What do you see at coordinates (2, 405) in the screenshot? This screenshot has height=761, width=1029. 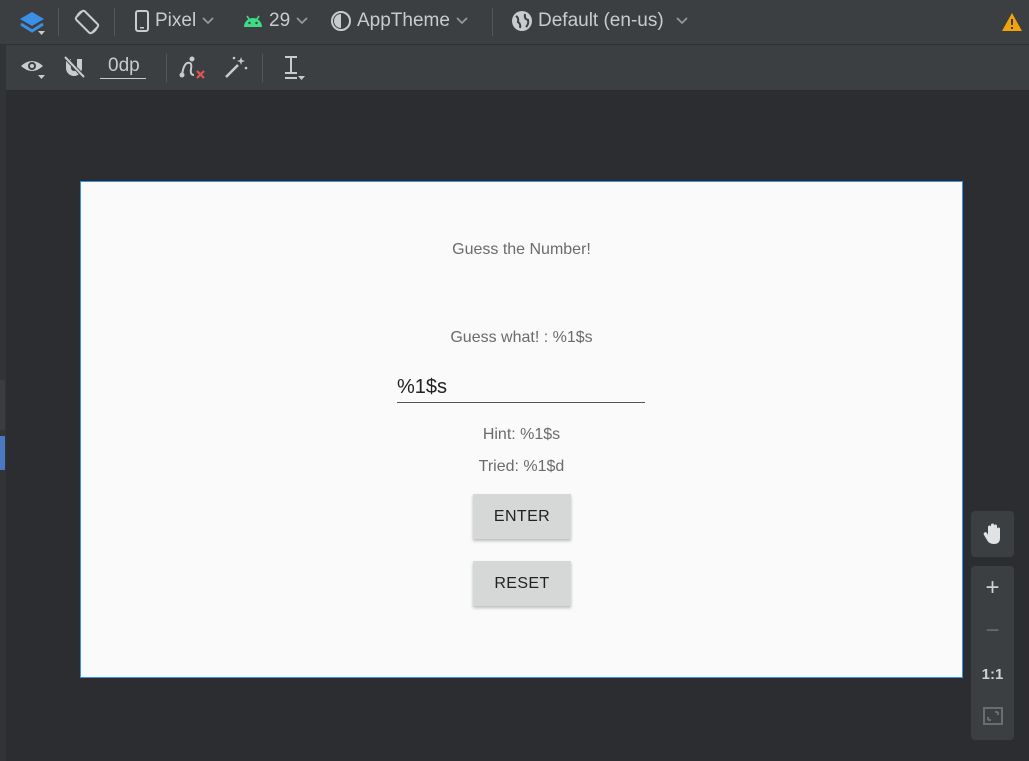 I see `left-panel-marker` at bounding box center [2, 405].